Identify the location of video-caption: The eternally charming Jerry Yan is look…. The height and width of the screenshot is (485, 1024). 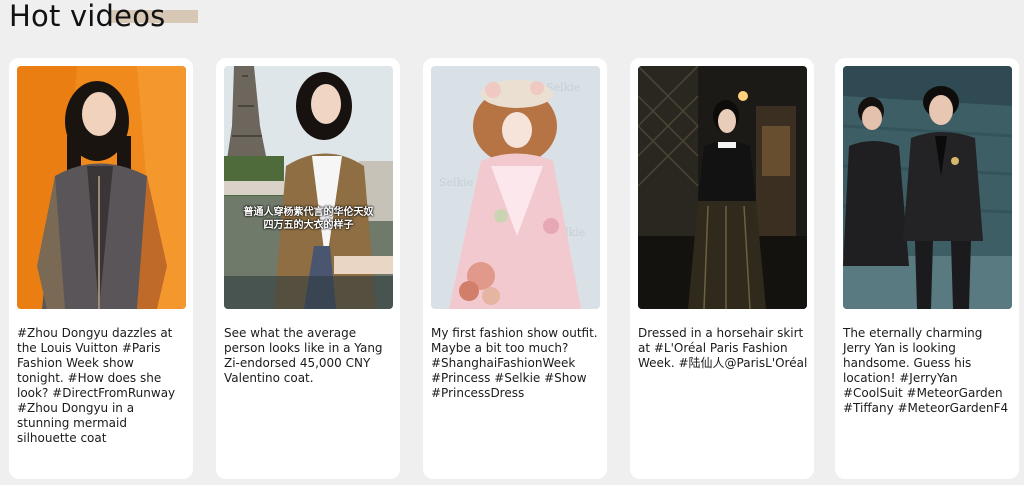
(929, 371).